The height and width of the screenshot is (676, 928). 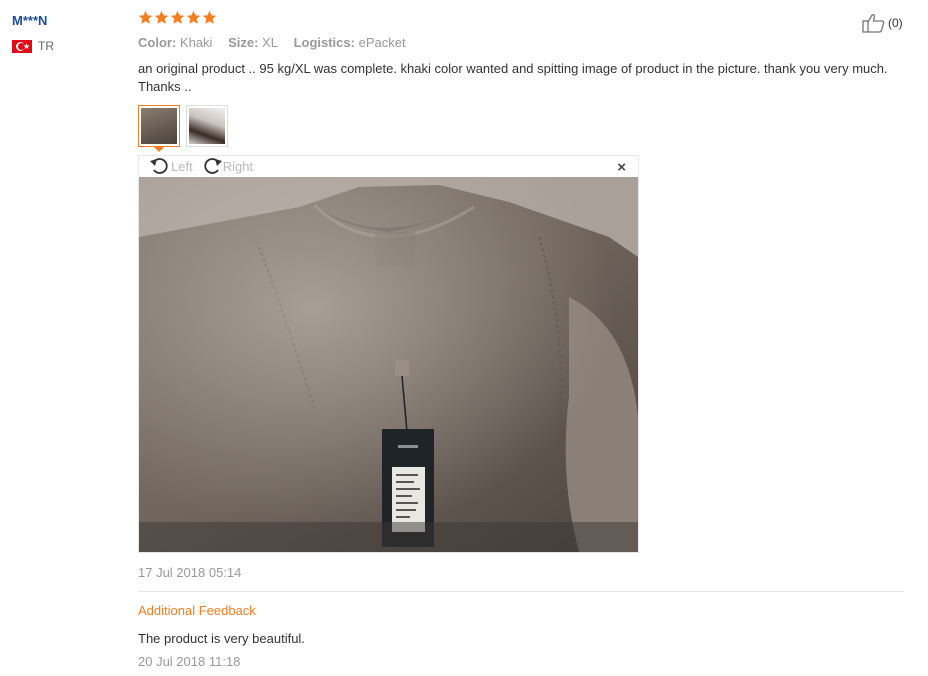 I want to click on order-attributes: Color: Khaki Size: XL Logistics: ePacket, so click(x=278, y=42).